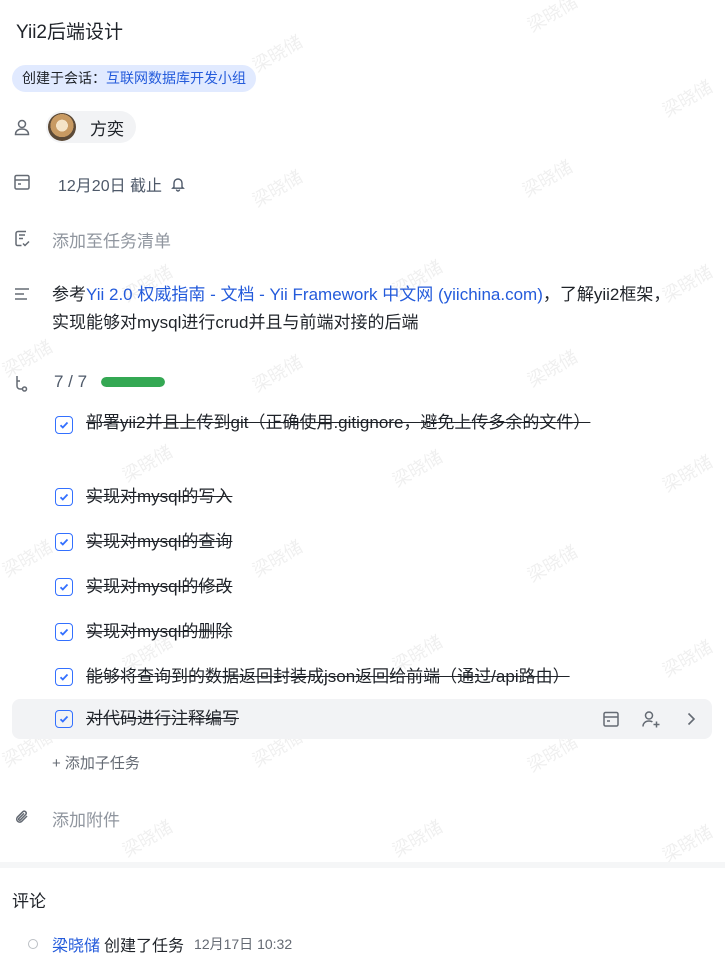  I want to click on task-title: Yii2后端设计, so click(69, 30).